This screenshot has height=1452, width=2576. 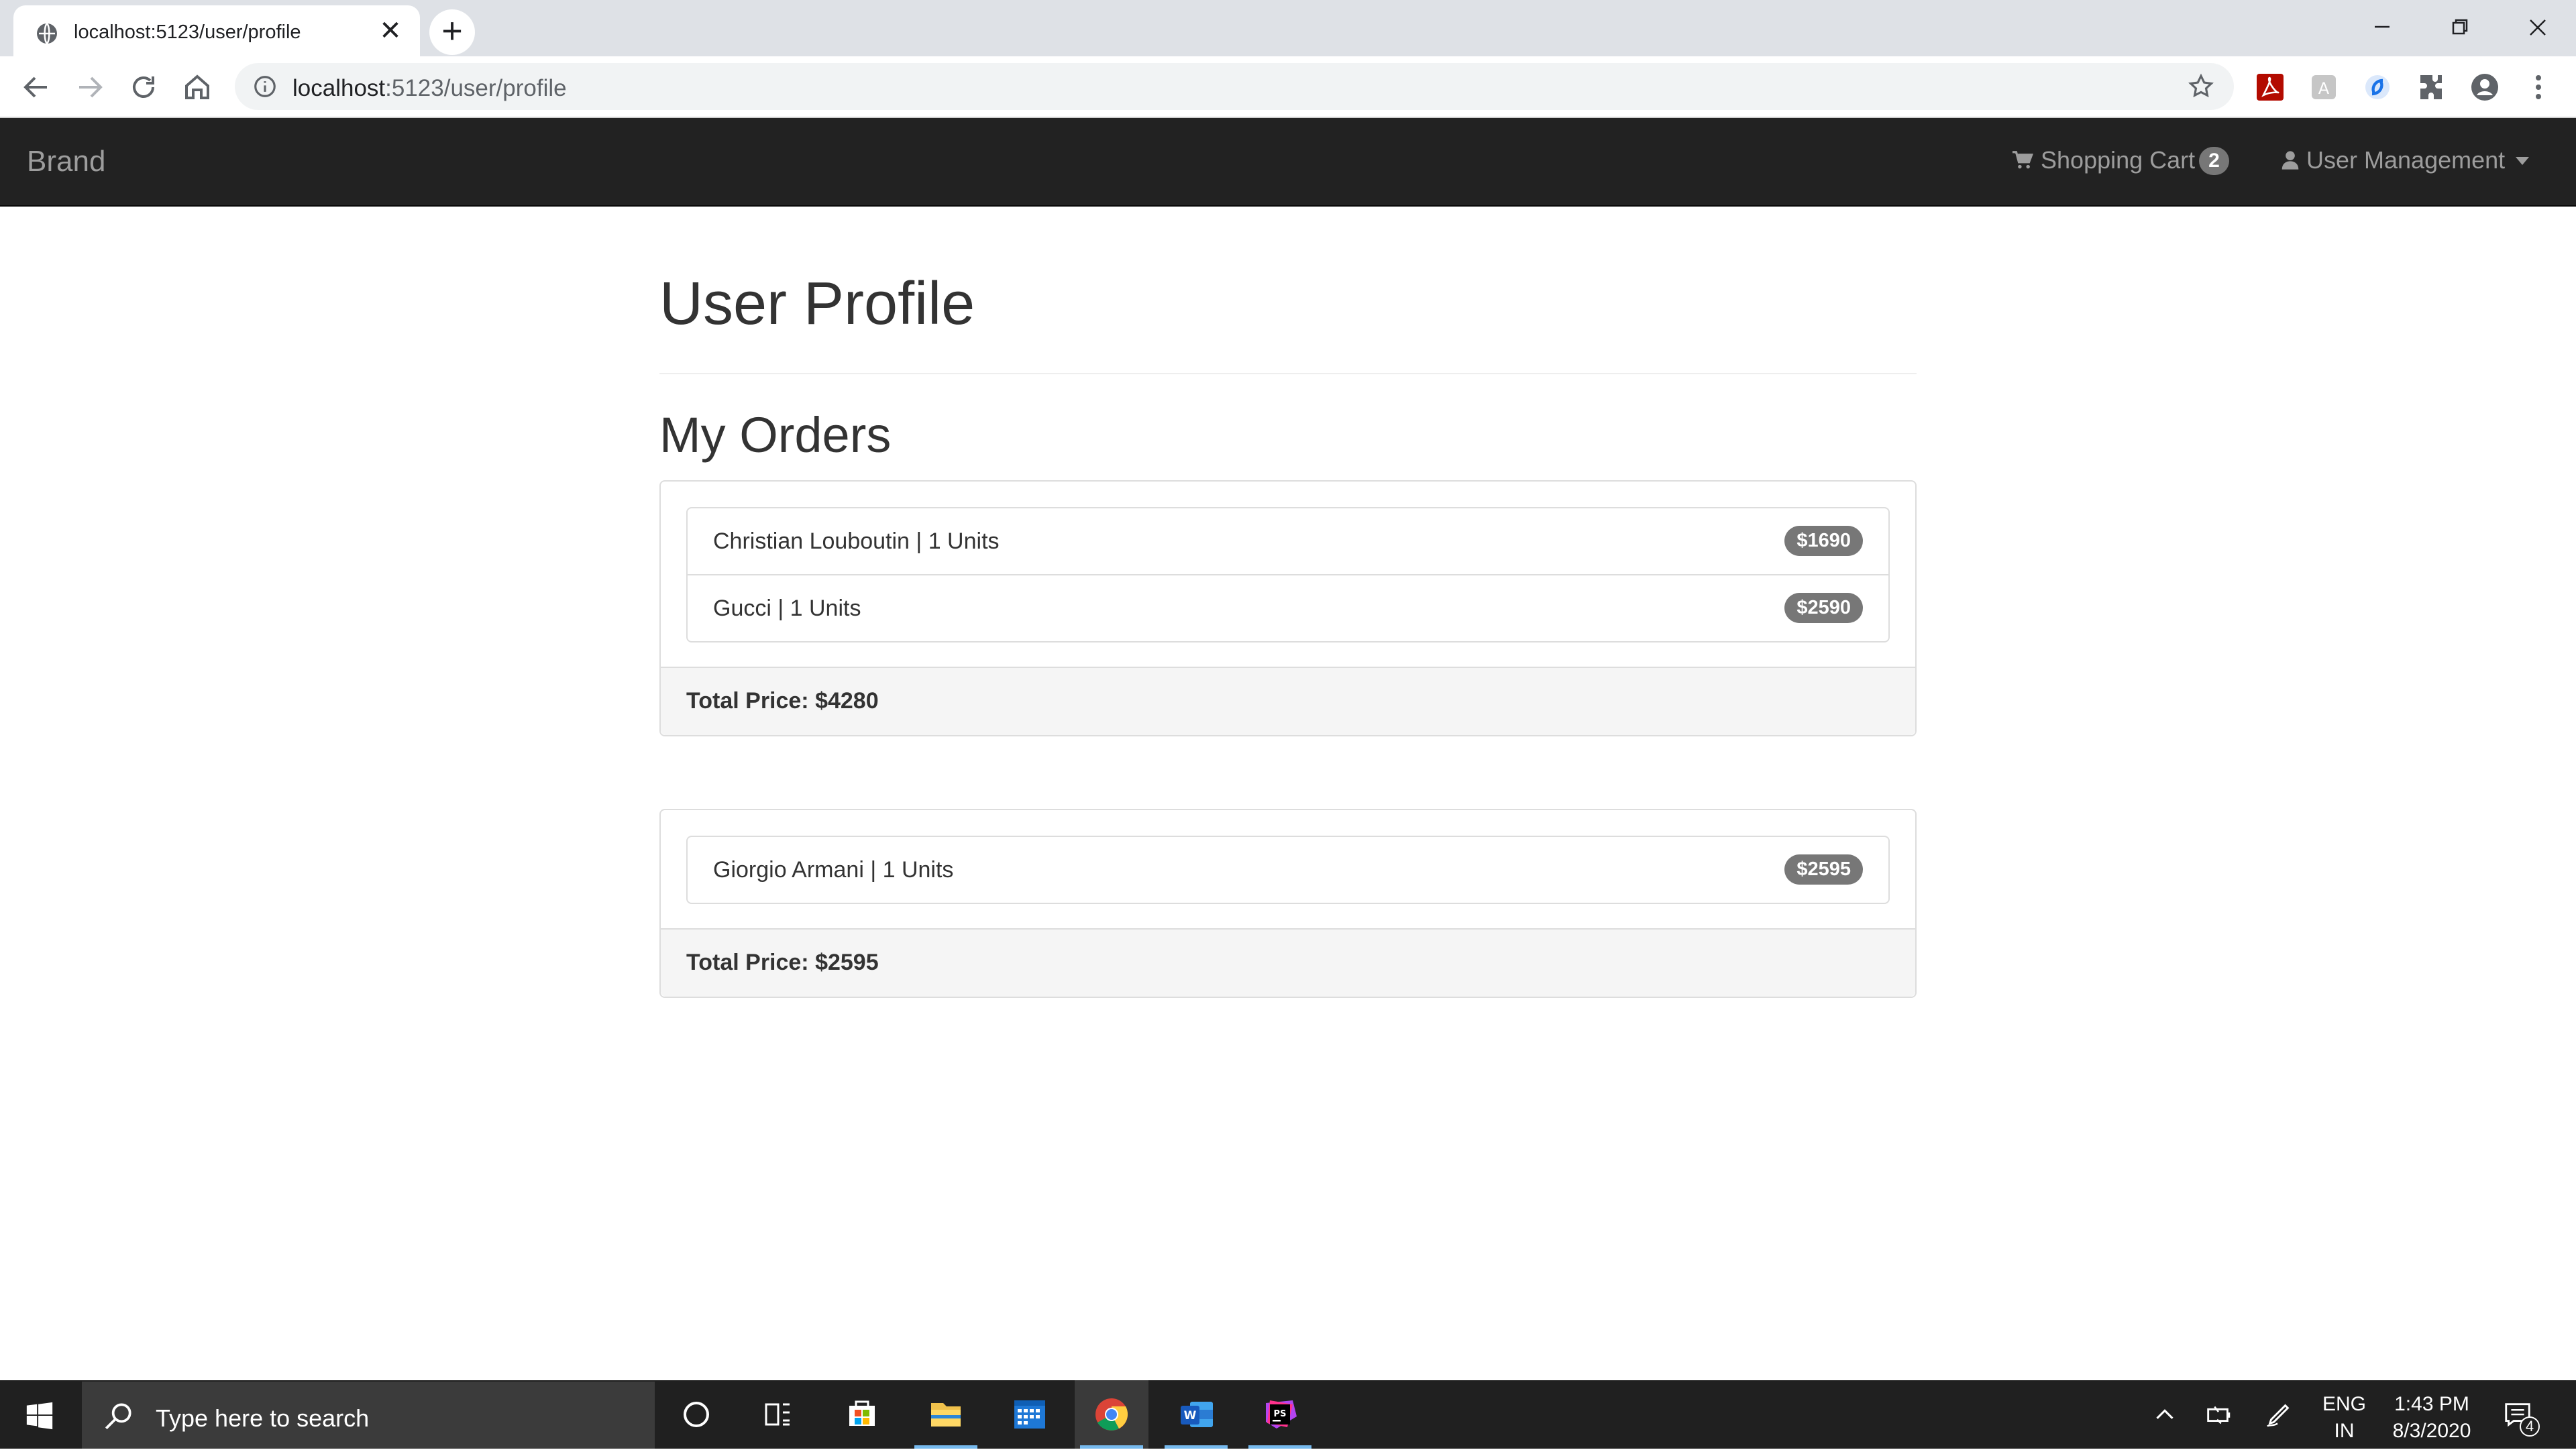 What do you see at coordinates (856, 541) in the screenshot?
I see `order-item-text: Christian Louboutin | 1 Units` at bounding box center [856, 541].